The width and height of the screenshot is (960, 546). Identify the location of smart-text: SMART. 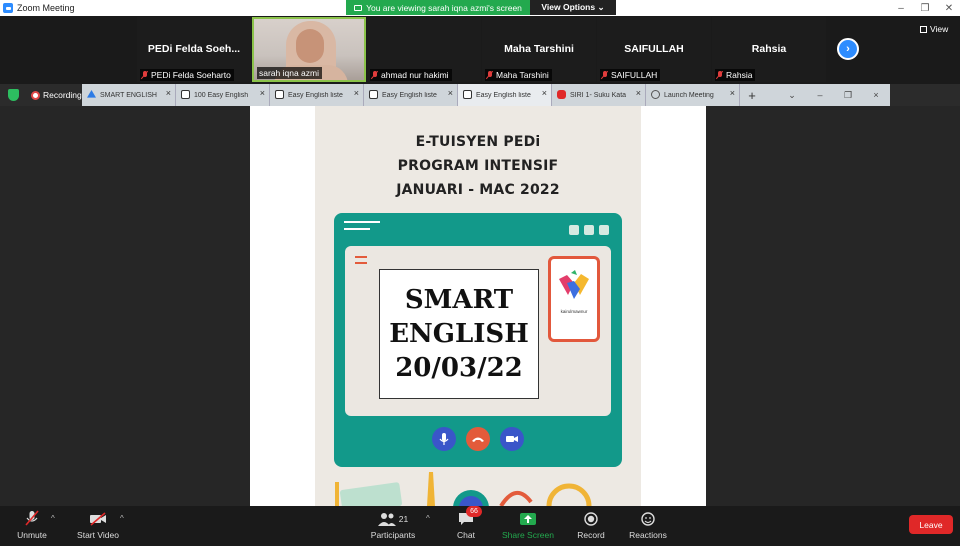
(459, 300).